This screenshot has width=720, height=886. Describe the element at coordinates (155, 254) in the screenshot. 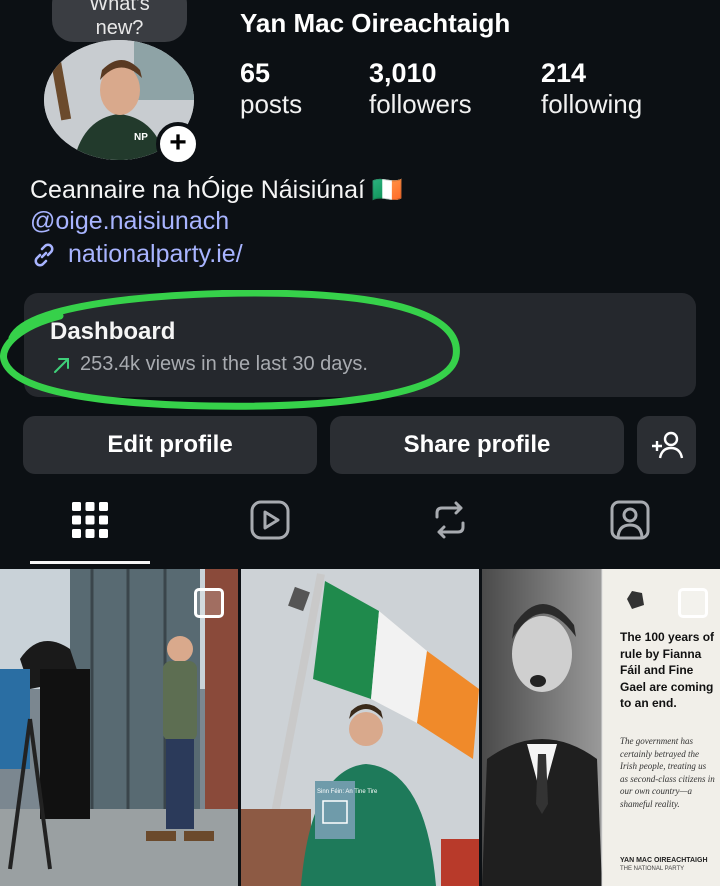

I see `website-link-text: nationalparty.ie/` at that location.